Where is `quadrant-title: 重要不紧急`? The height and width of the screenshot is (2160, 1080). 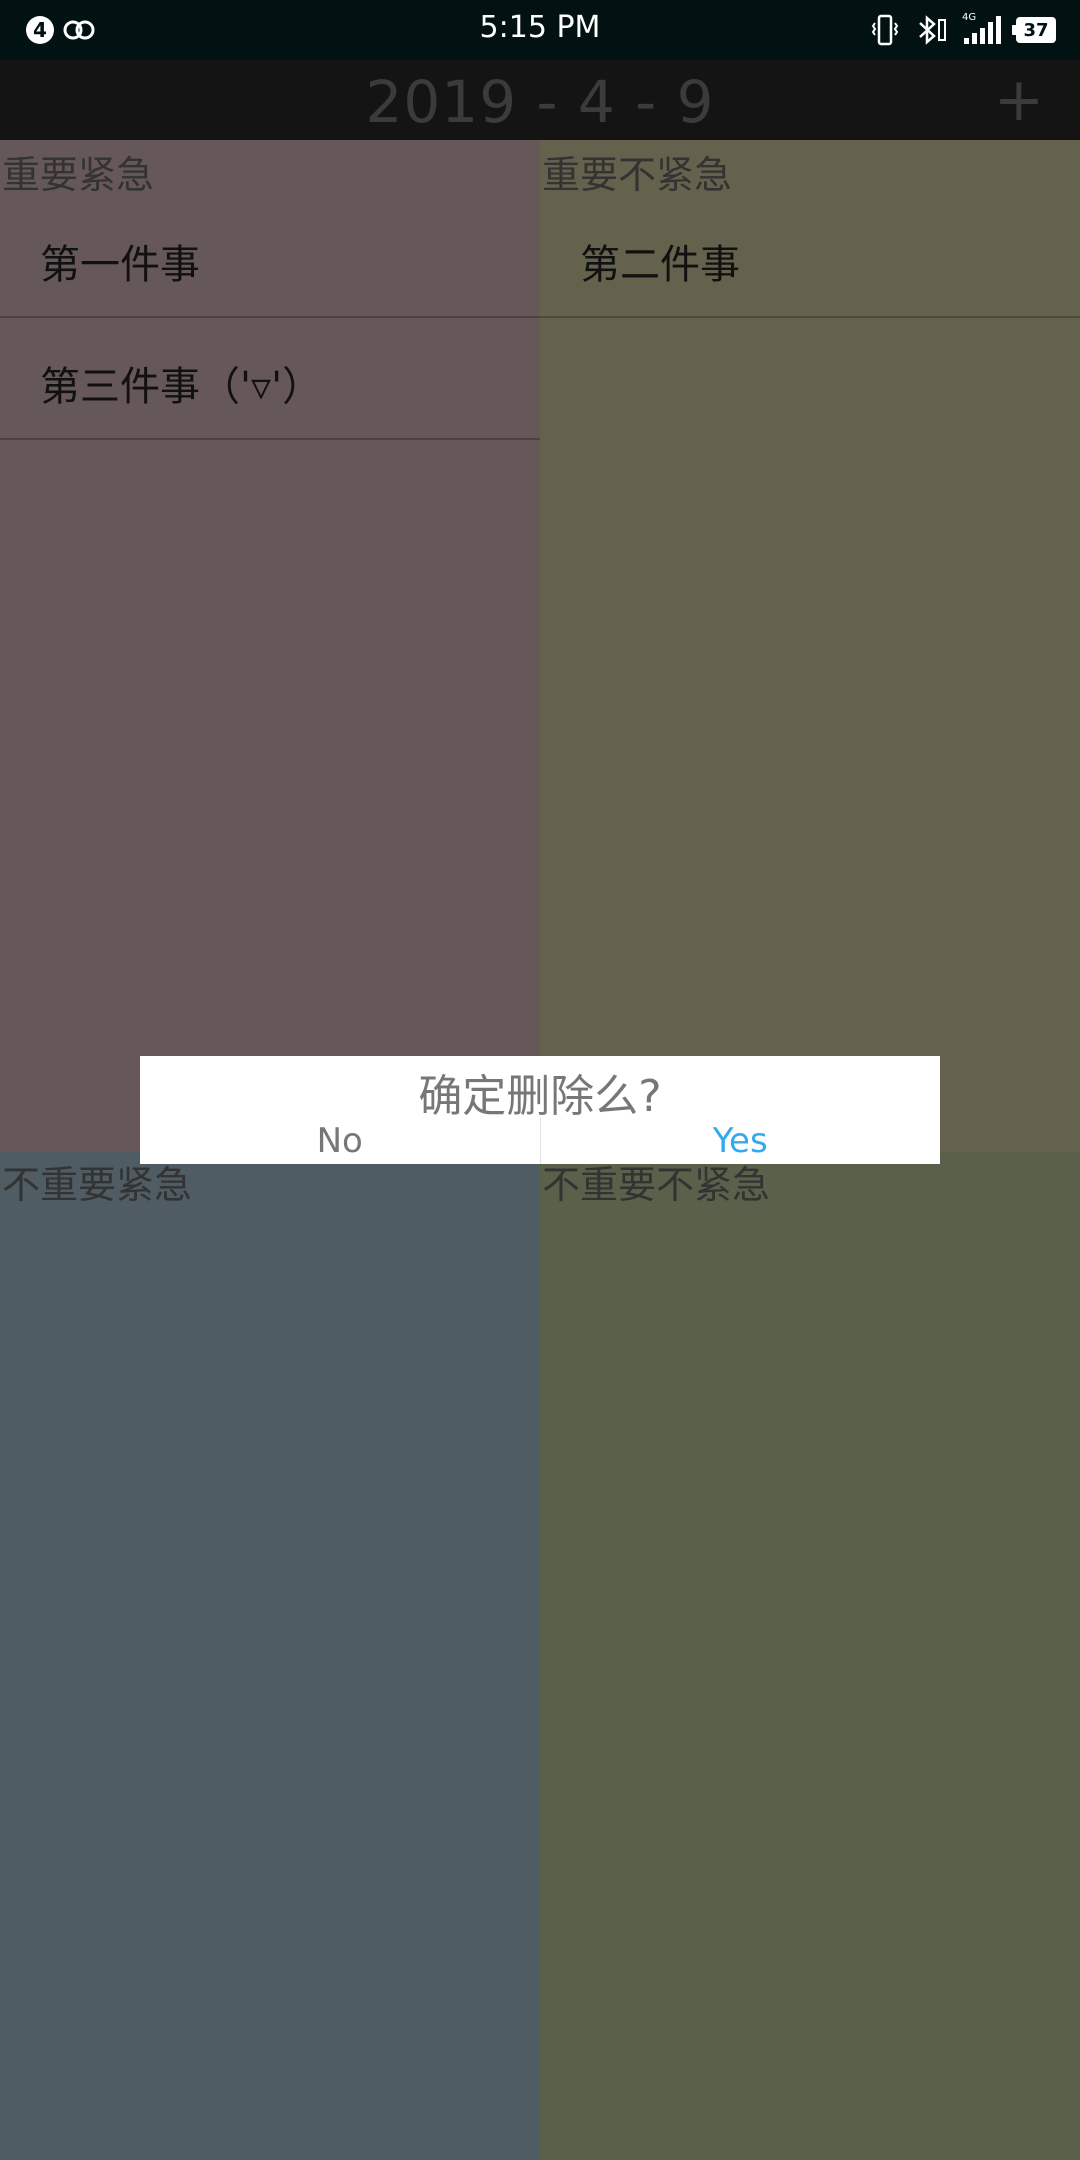 quadrant-title: 重要不紧急 is located at coordinates (637, 175).